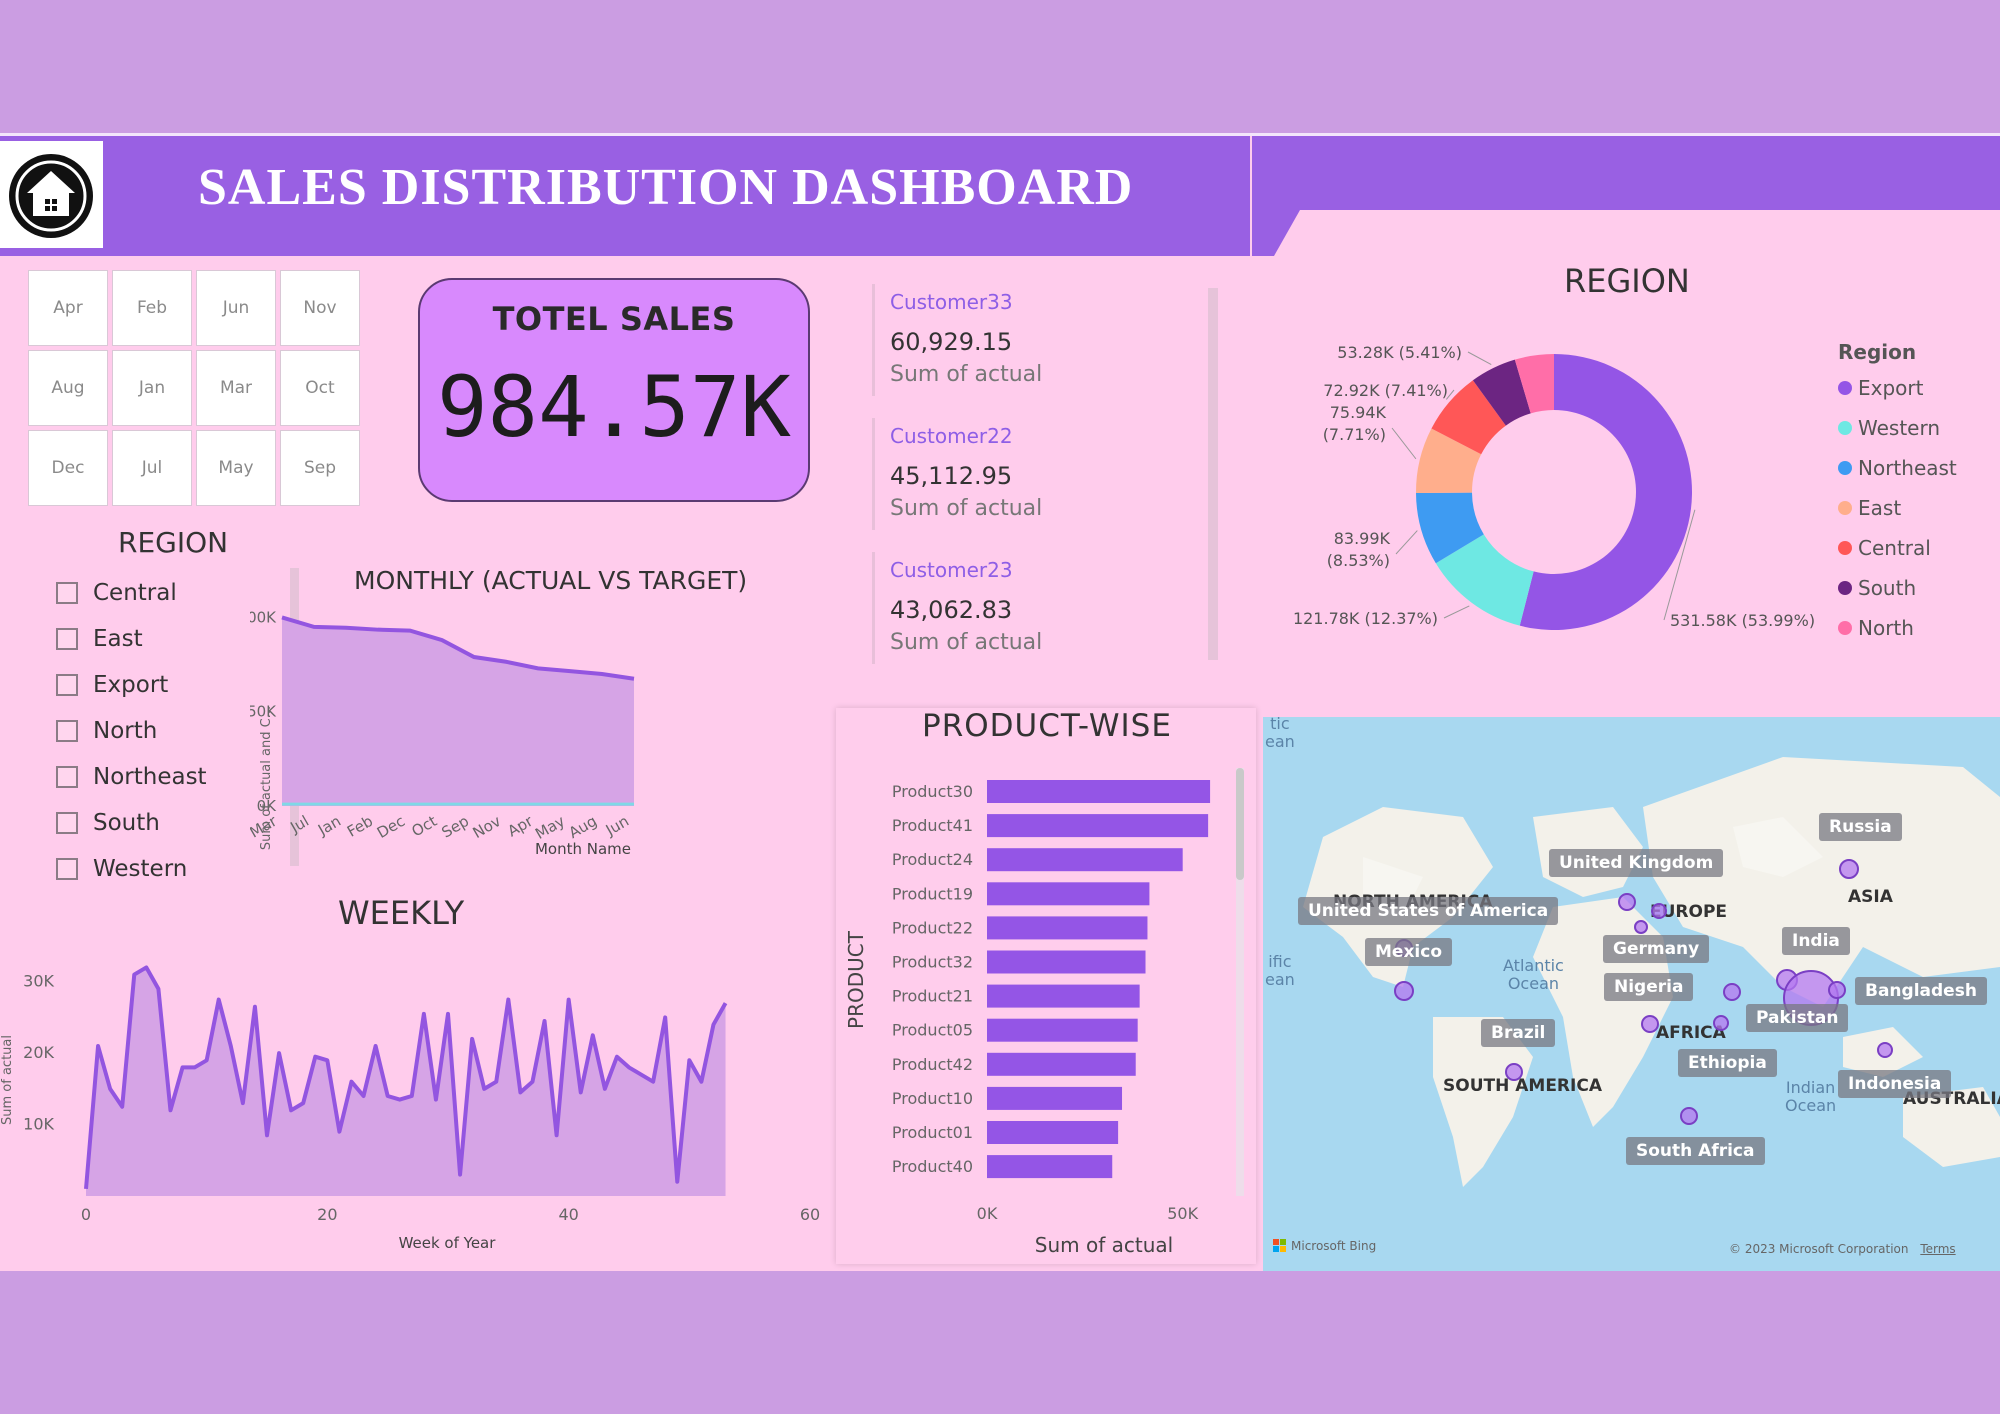  I want to click on map-bubble-indonesia, so click(1885, 1050).